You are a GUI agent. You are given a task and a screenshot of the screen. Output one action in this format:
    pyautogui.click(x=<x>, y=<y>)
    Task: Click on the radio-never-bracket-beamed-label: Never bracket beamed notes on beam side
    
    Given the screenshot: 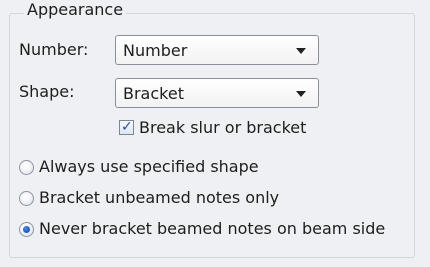 What is the action you would take?
    pyautogui.click(x=212, y=228)
    